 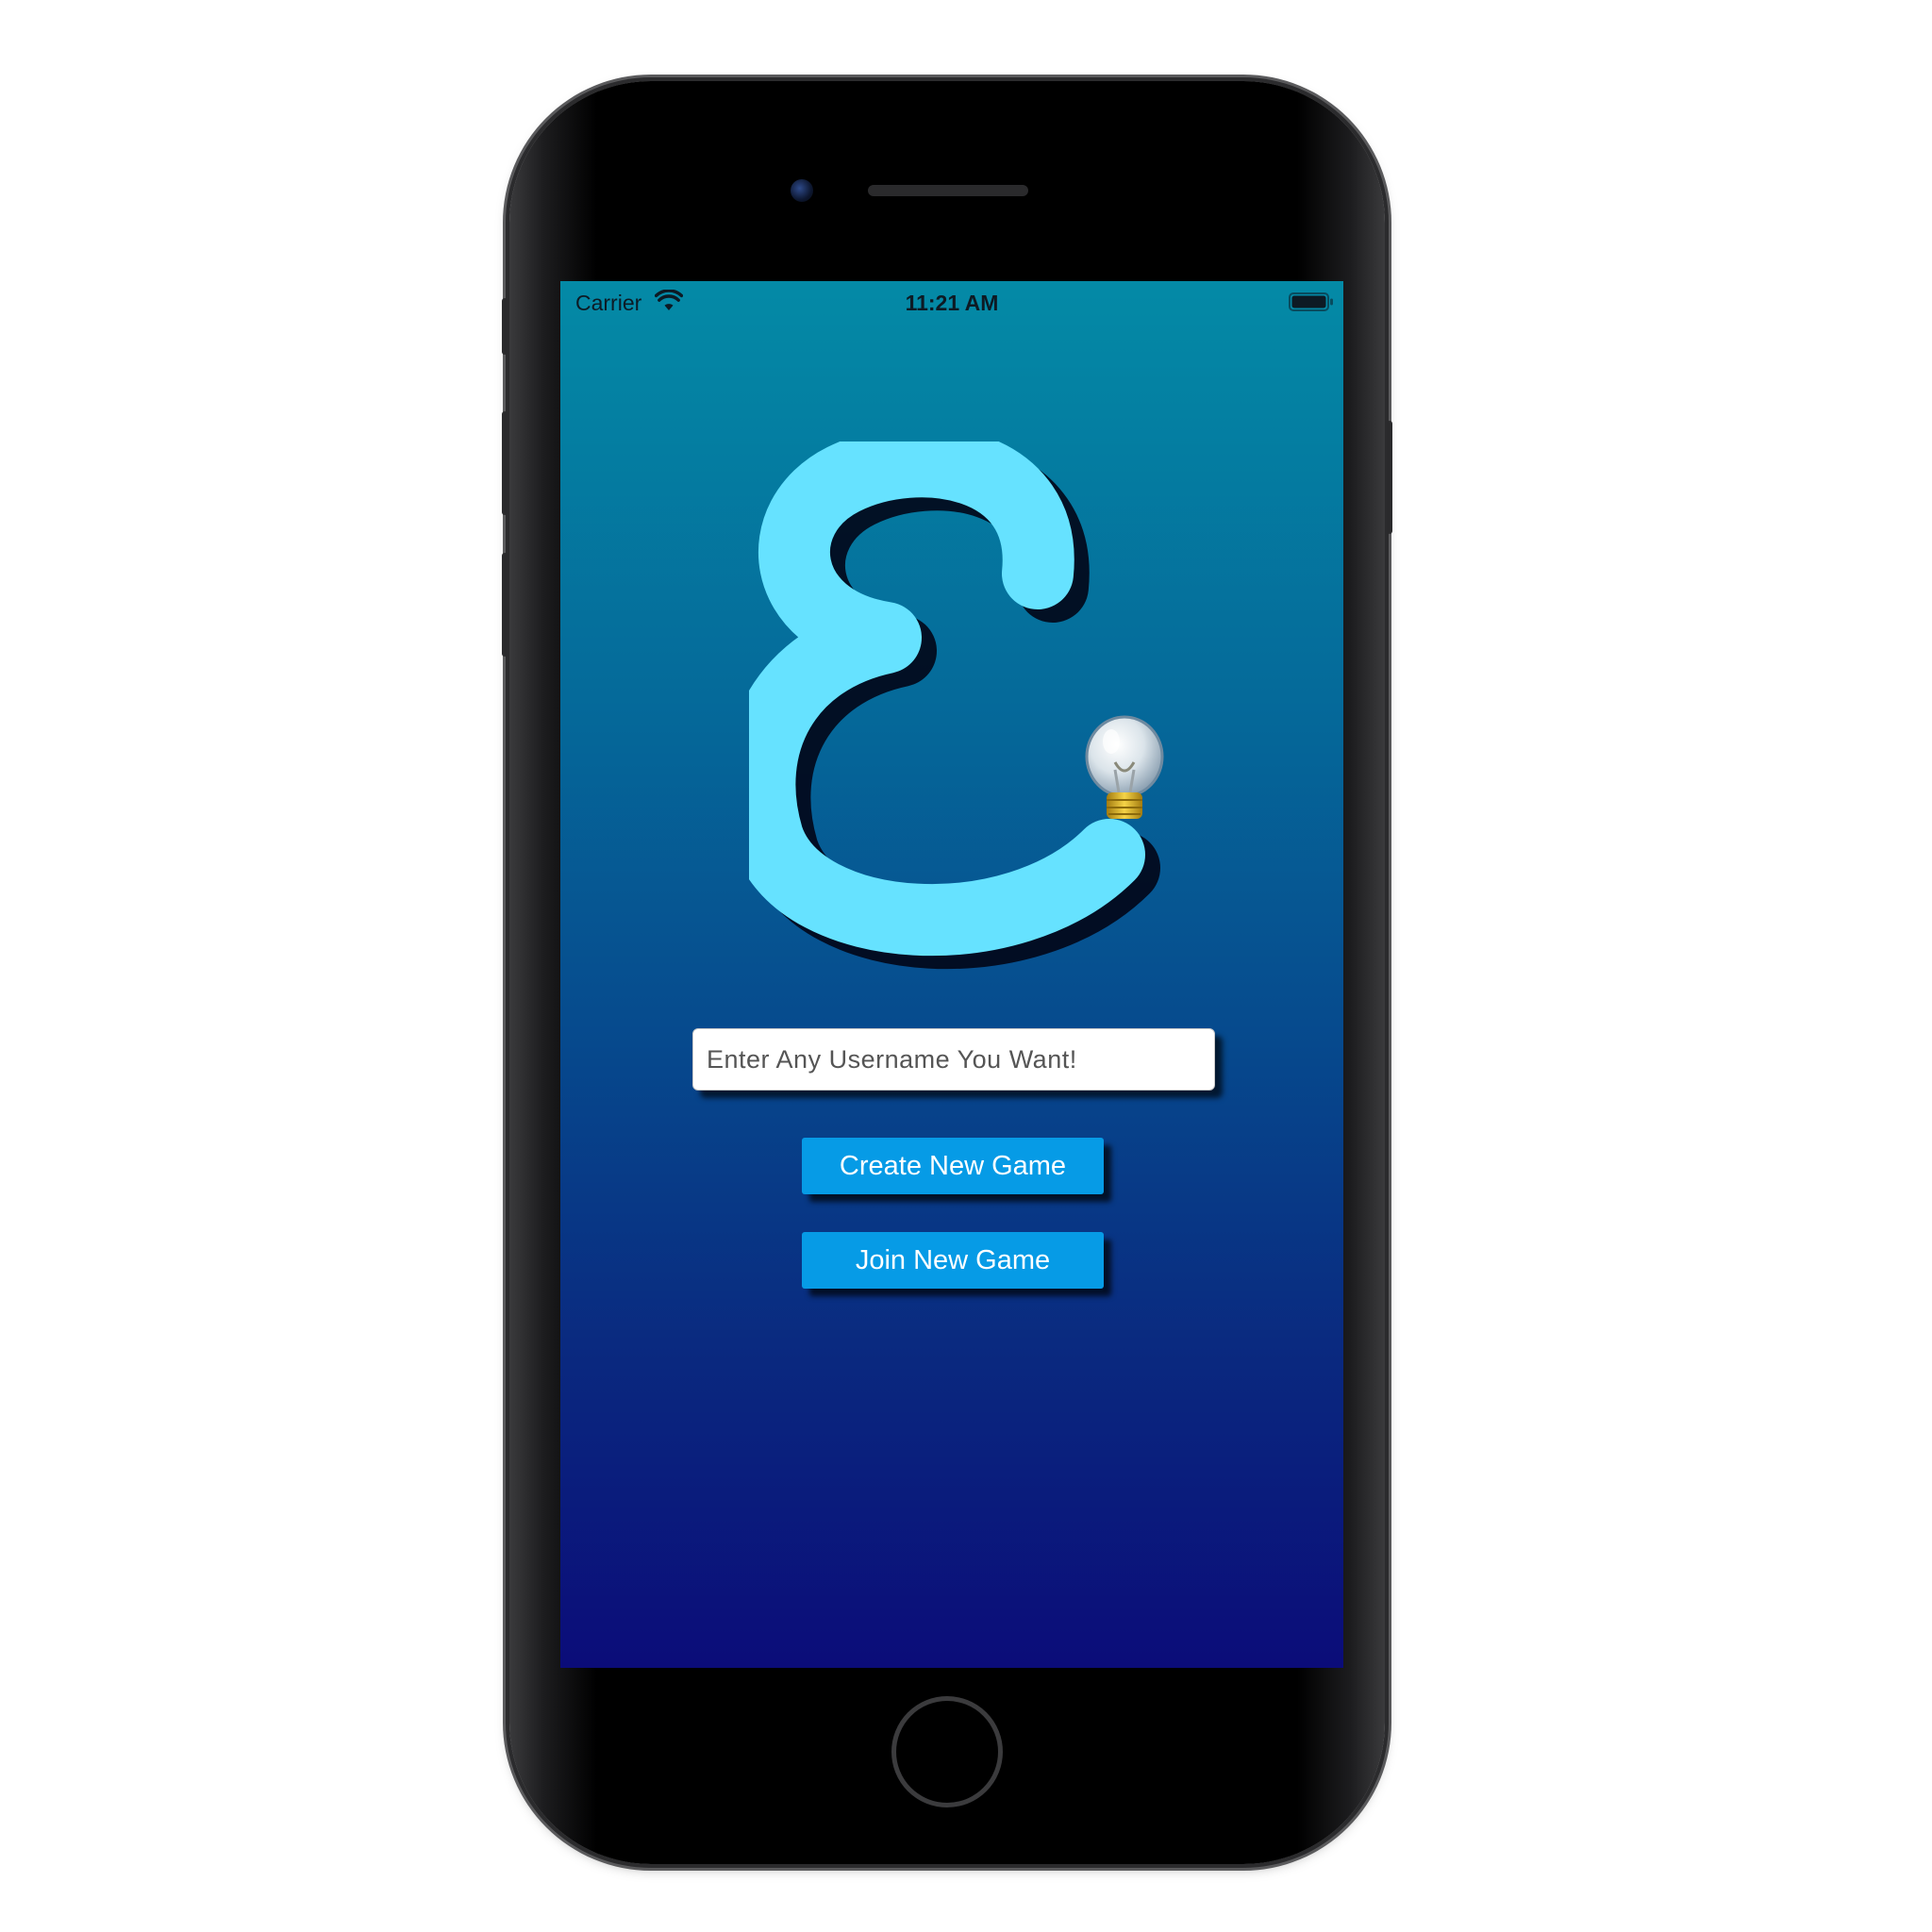 What do you see at coordinates (505, 463) in the screenshot?
I see `volume-up-button` at bounding box center [505, 463].